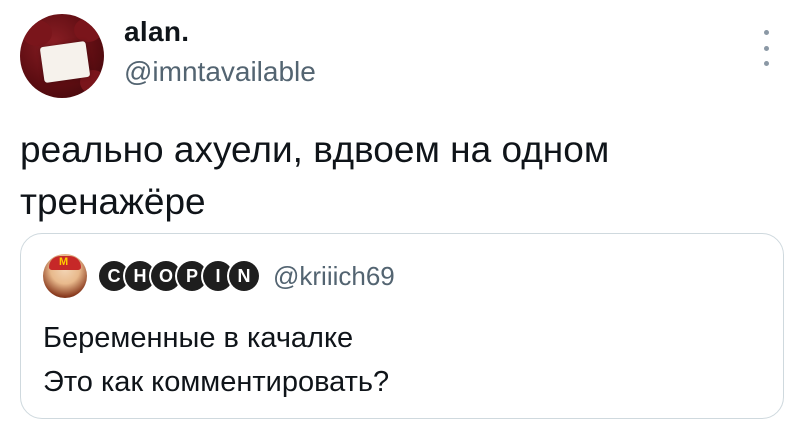 The width and height of the screenshot is (800, 431). I want to click on author-avatar, so click(62, 56).